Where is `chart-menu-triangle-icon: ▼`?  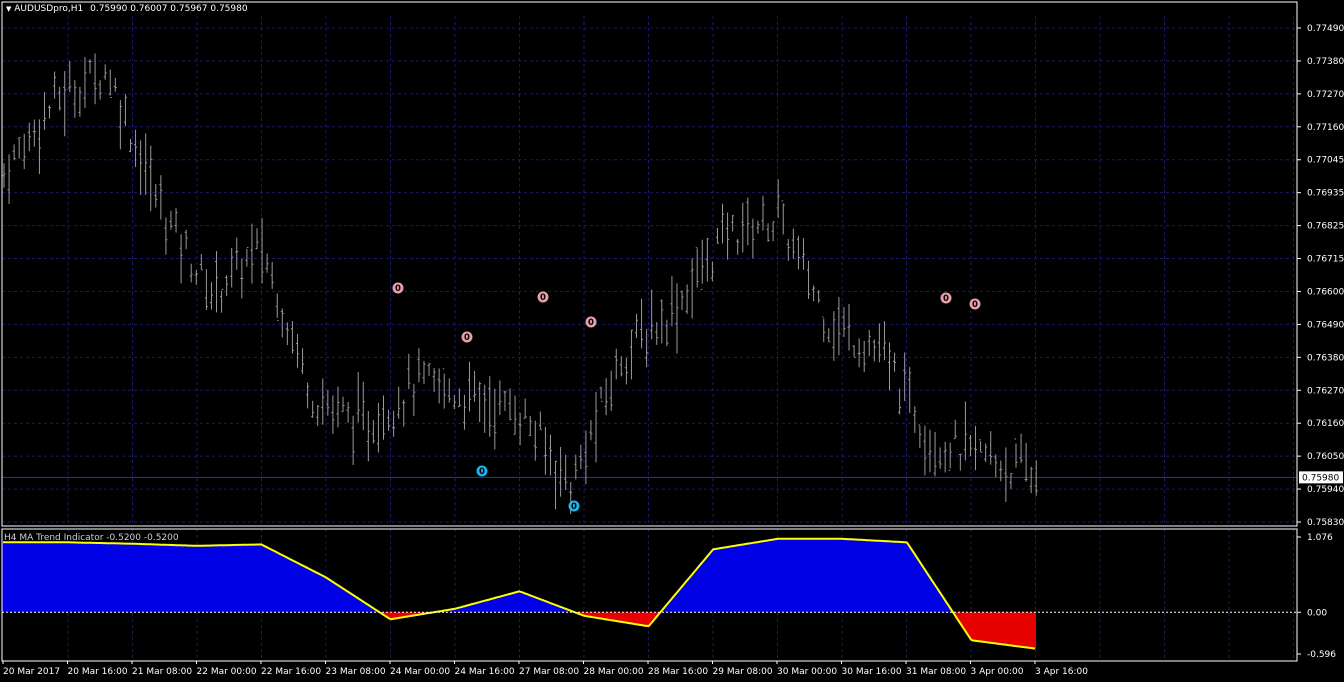
chart-menu-triangle-icon: ▼ is located at coordinates (8, 9).